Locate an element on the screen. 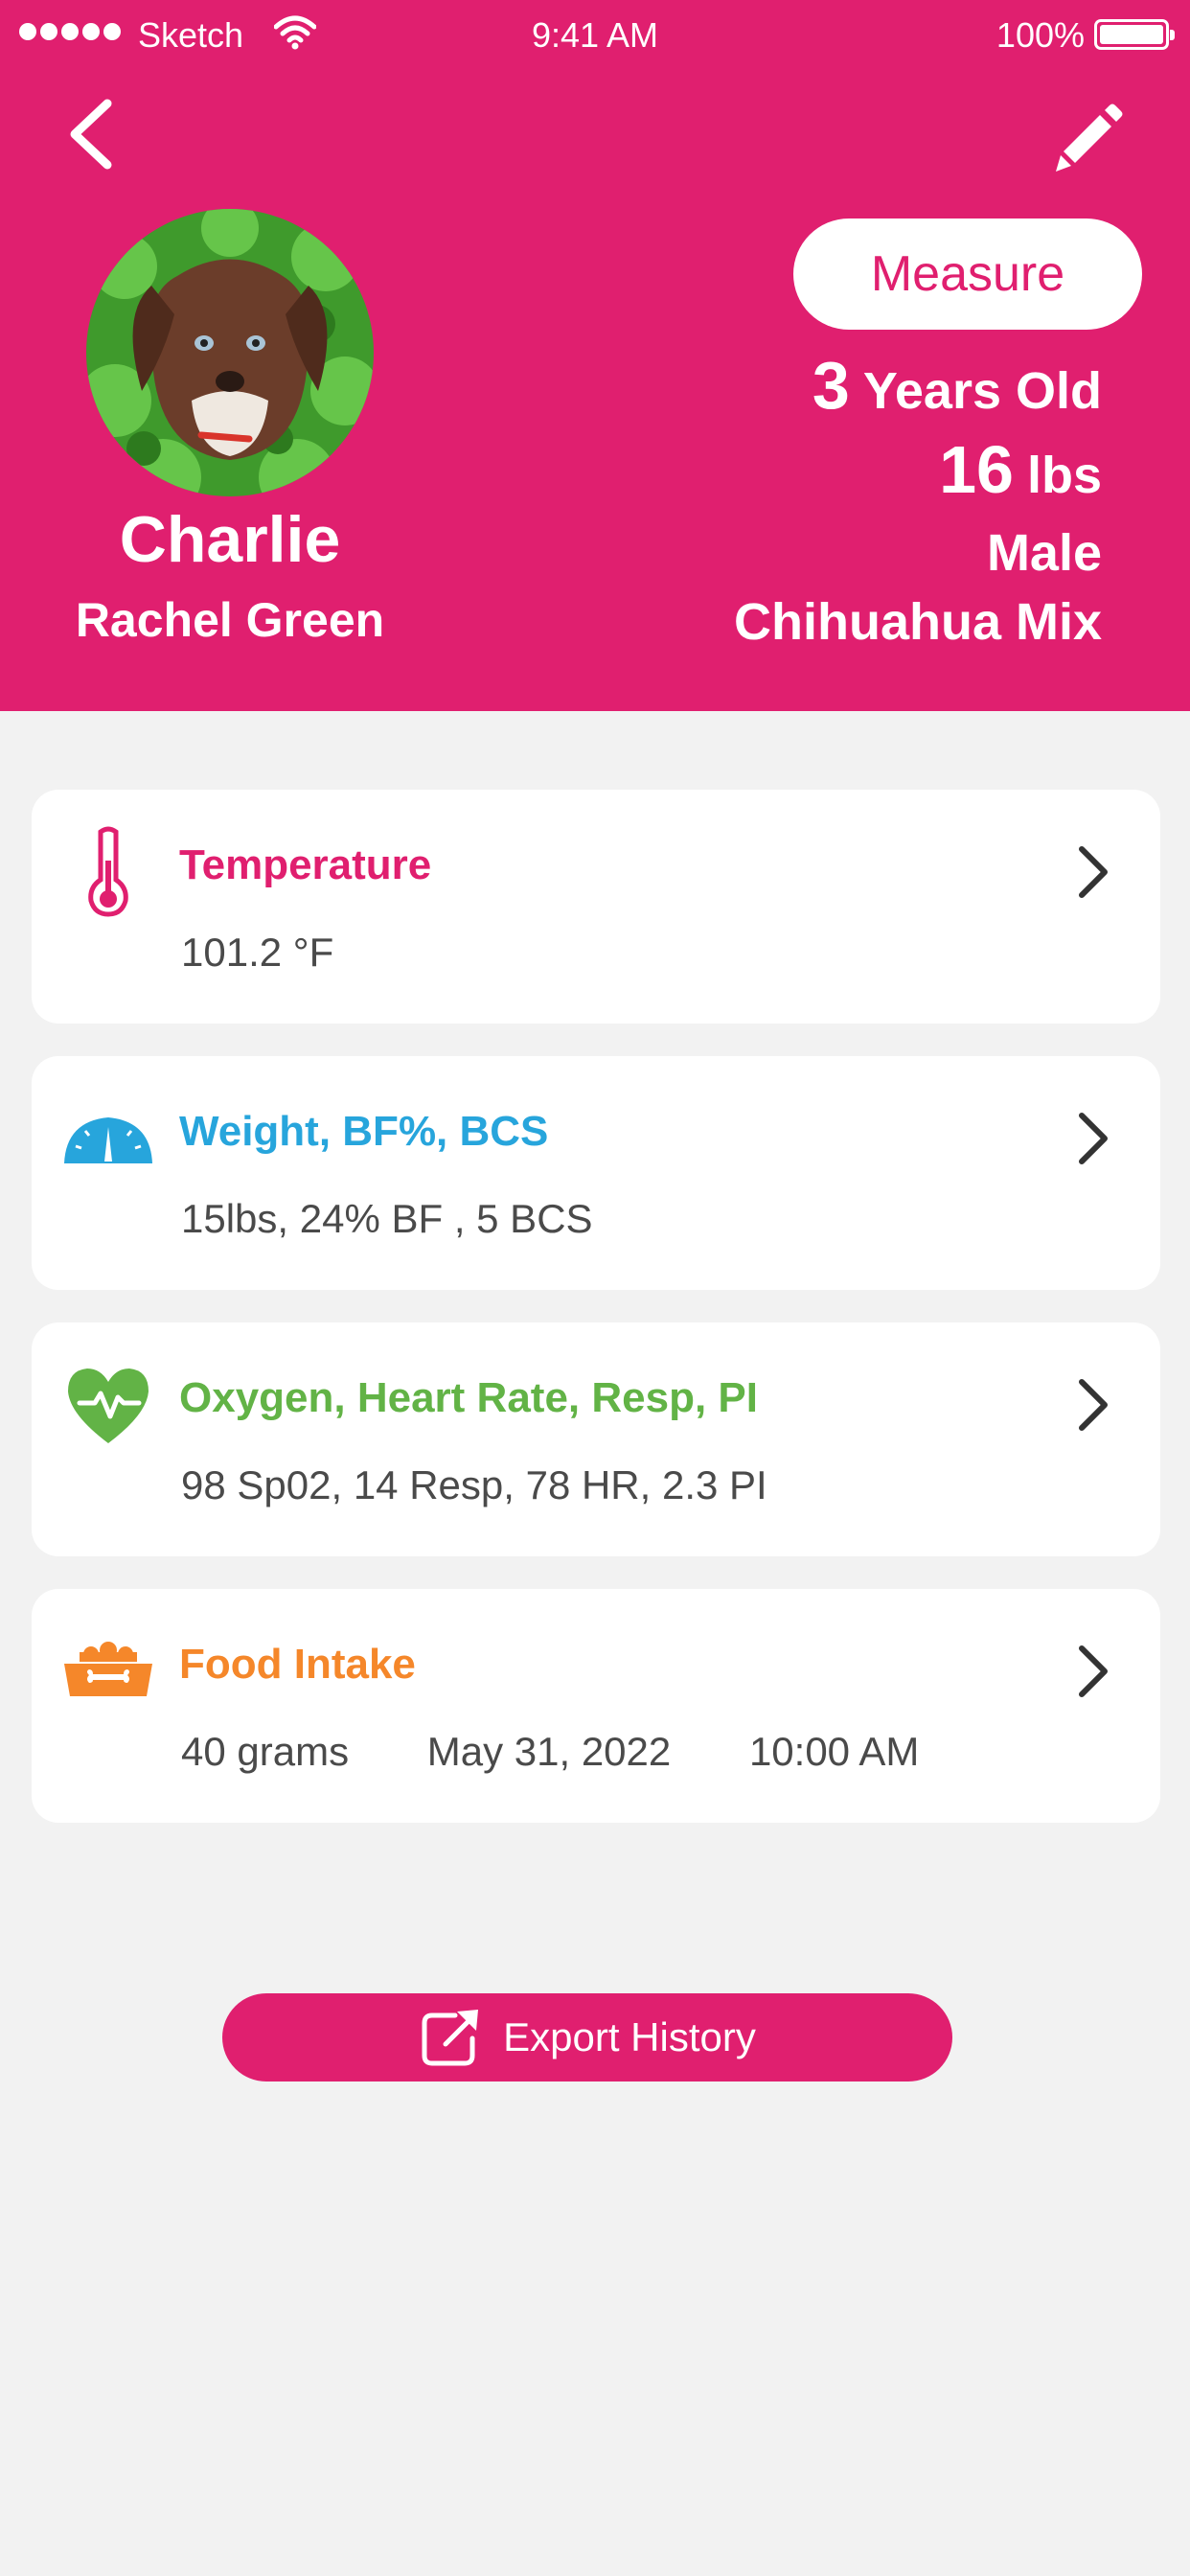 The height and width of the screenshot is (2576, 1190). owner-name: Rachel Green is located at coordinates (230, 620).